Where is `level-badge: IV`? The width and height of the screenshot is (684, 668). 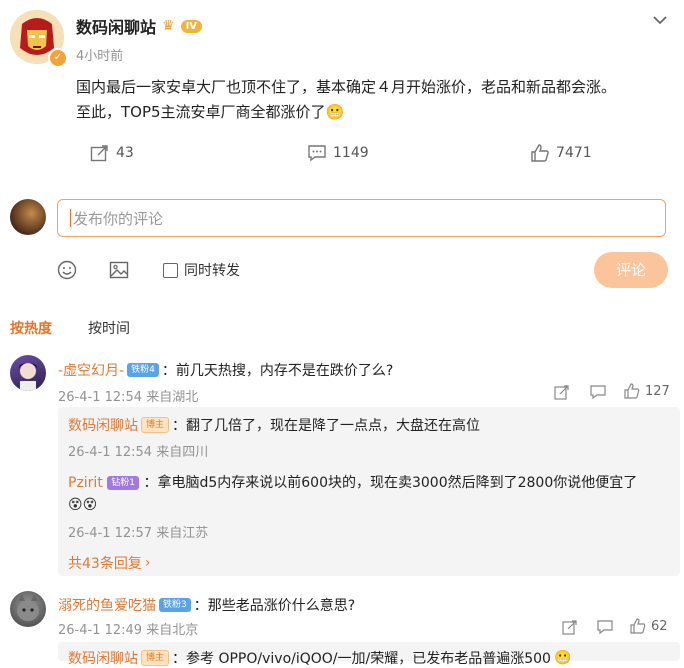 level-badge: IV is located at coordinates (191, 26).